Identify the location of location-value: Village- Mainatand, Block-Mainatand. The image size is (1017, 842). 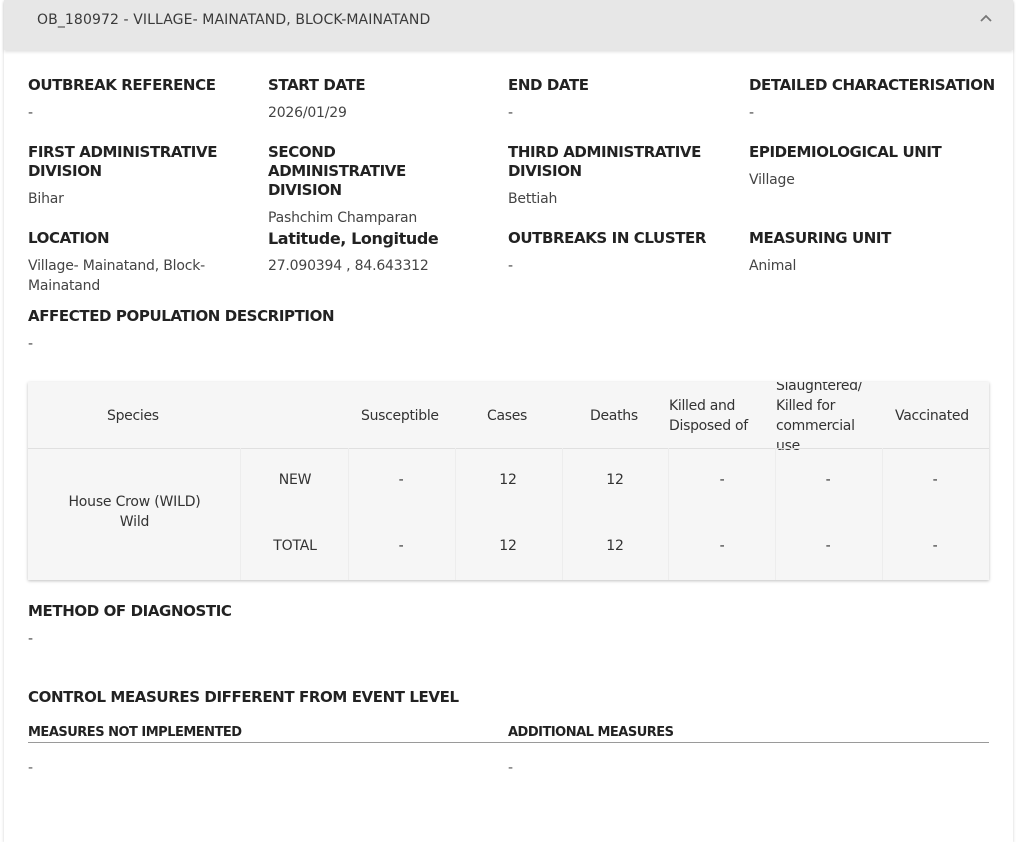
(116, 276).